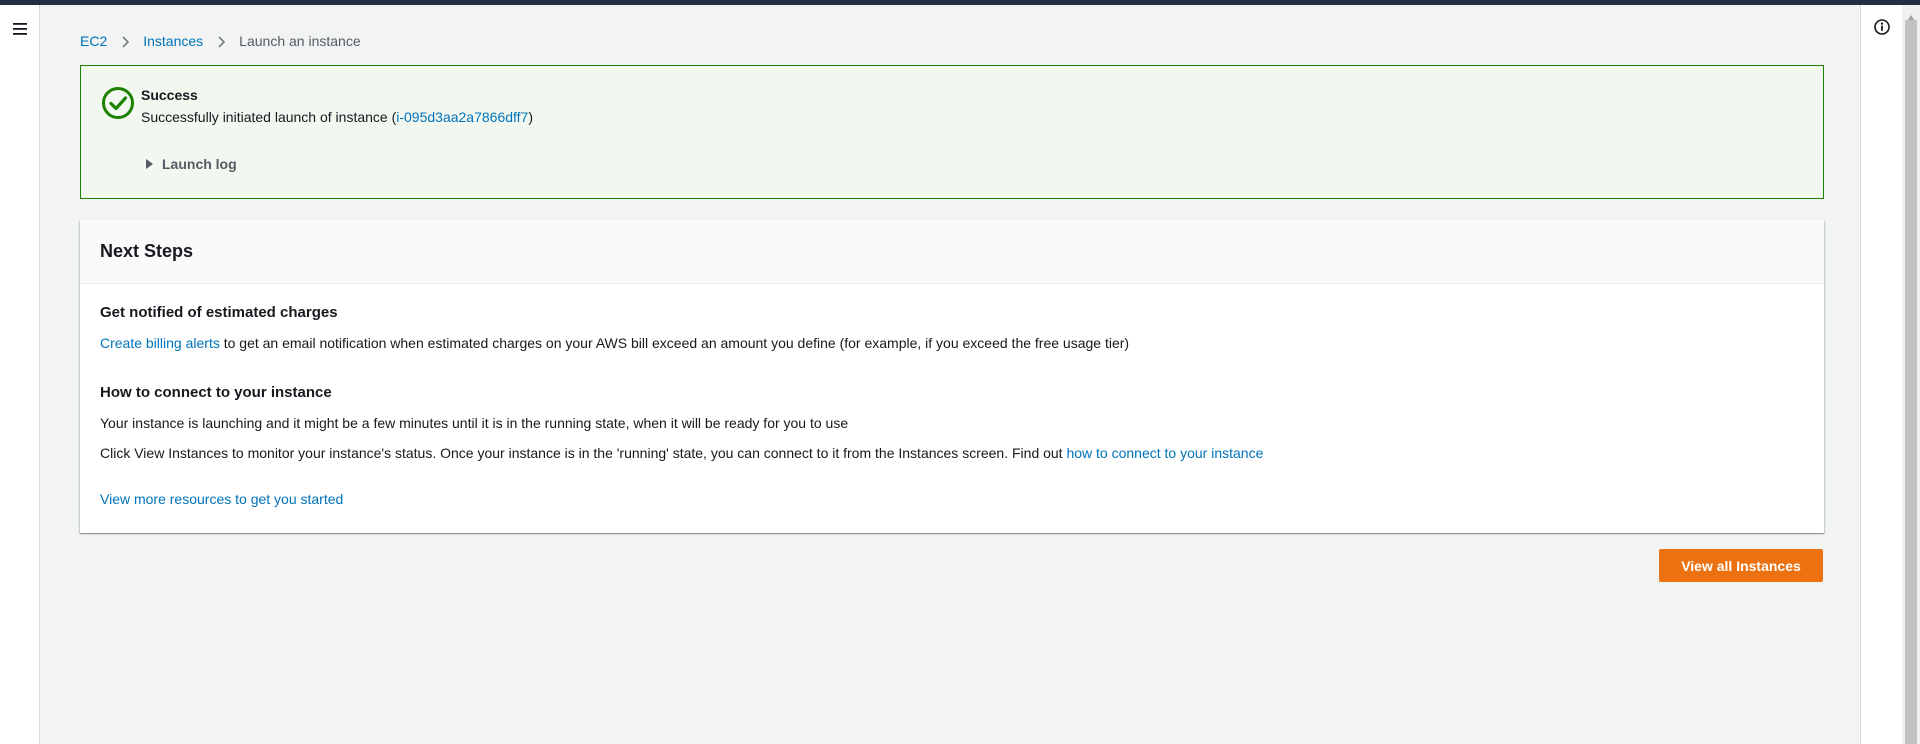 This screenshot has width=1920, height=744. I want to click on view-more-resources-link: View more resources to get you started, so click(221, 499).